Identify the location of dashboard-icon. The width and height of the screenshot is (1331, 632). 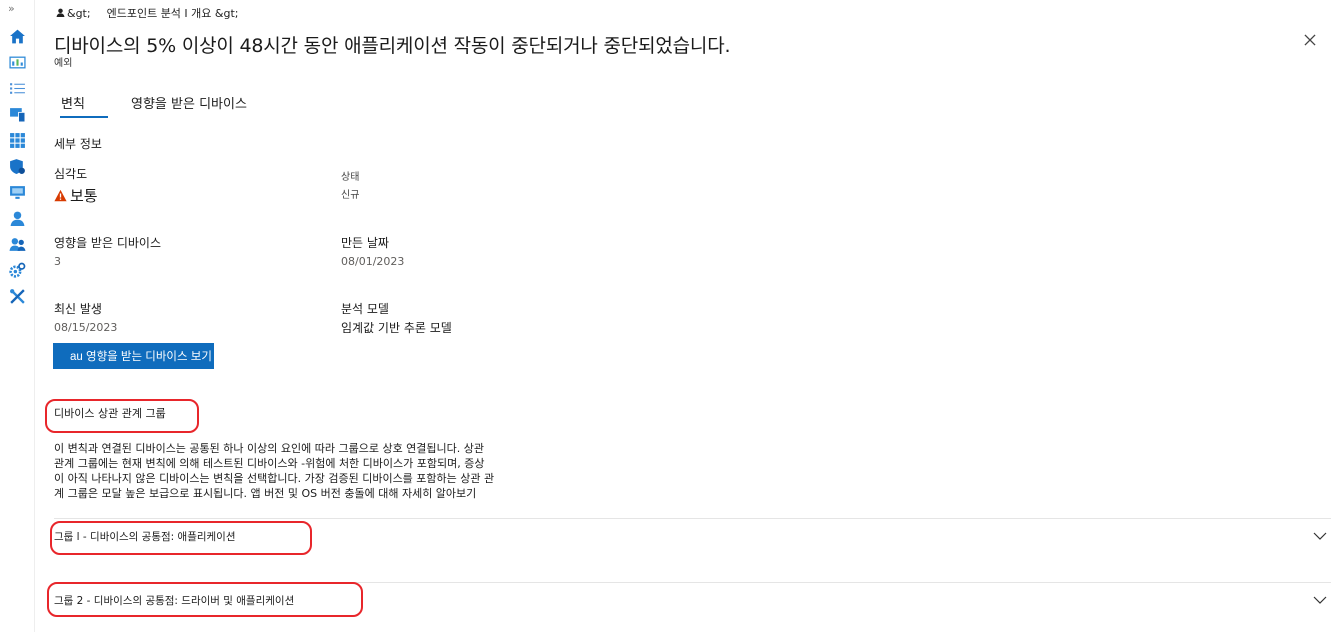
(17, 62).